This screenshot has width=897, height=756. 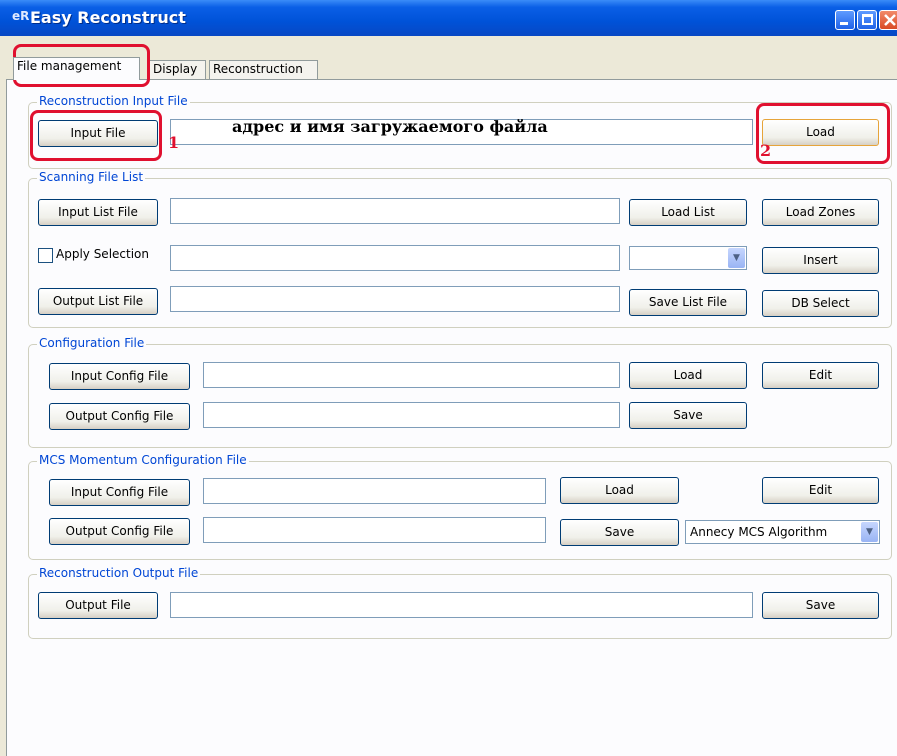 I want to click on mcs-output-config-file-button: Output Config File, so click(x=119, y=531).